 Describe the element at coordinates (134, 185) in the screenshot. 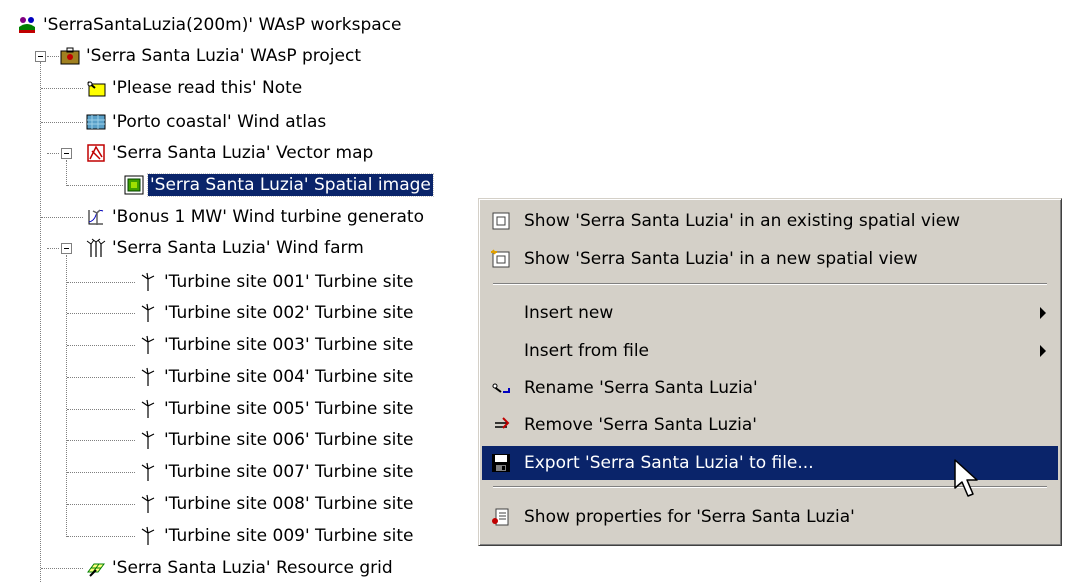

I see `spatial-image-icon` at that location.